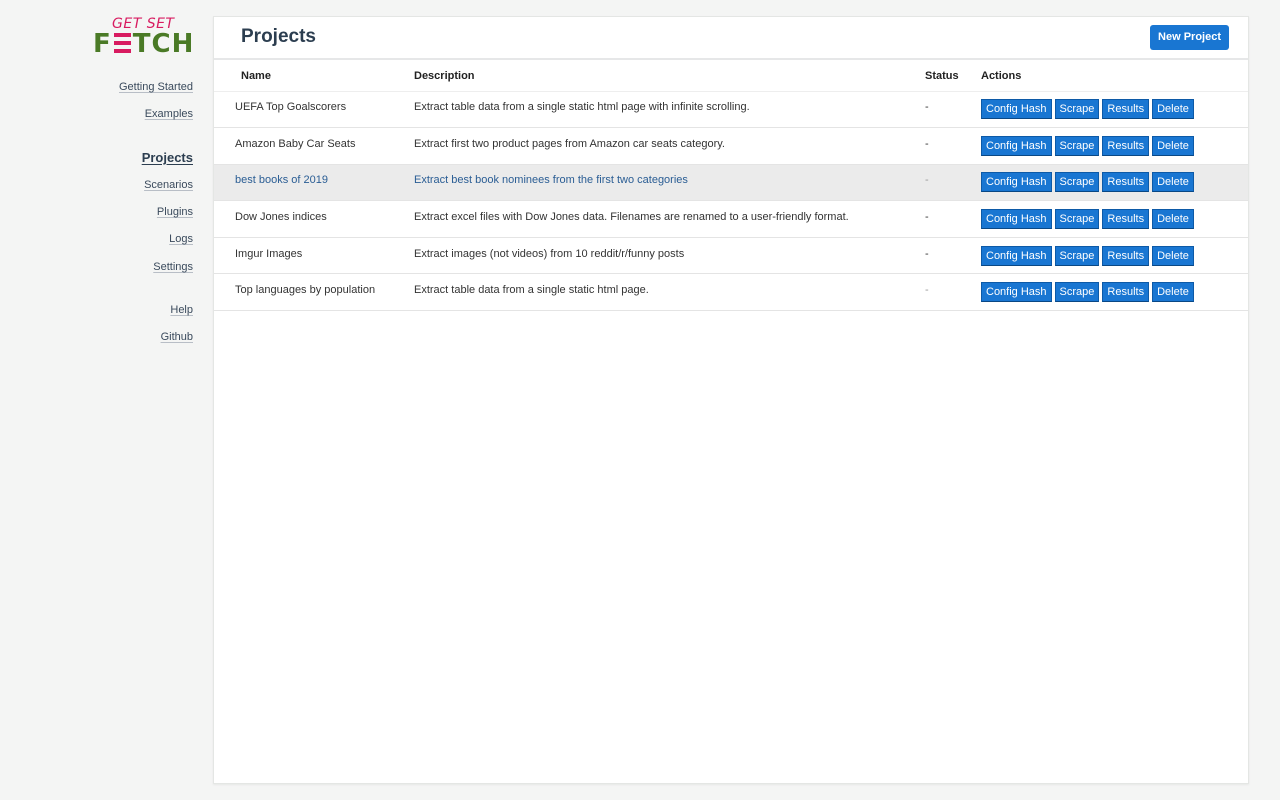 The image size is (1280, 800). I want to click on sidebar-item-help: Help, so click(181, 310).